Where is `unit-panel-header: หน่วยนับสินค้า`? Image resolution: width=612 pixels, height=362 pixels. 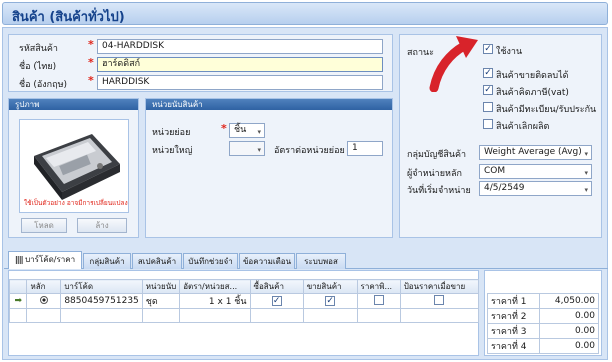 unit-panel-header: หน่วยนับสินค้า is located at coordinates (269, 104).